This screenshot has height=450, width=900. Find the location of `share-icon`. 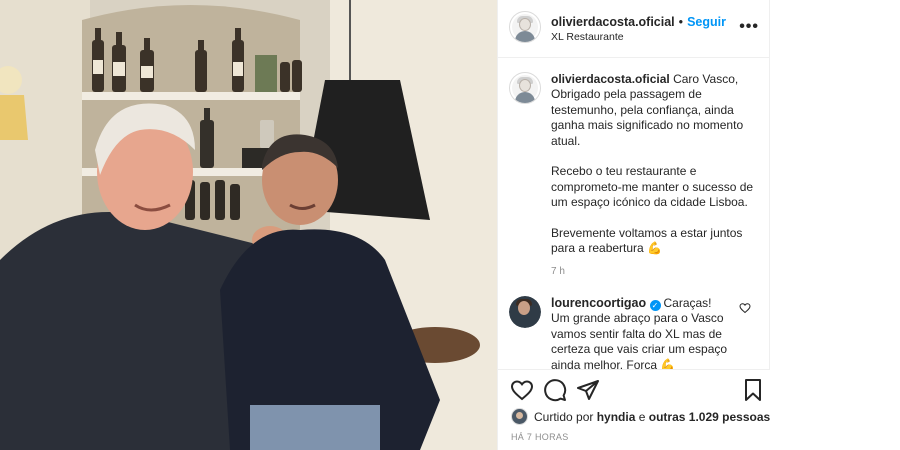

share-icon is located at coordinates (588, 390).